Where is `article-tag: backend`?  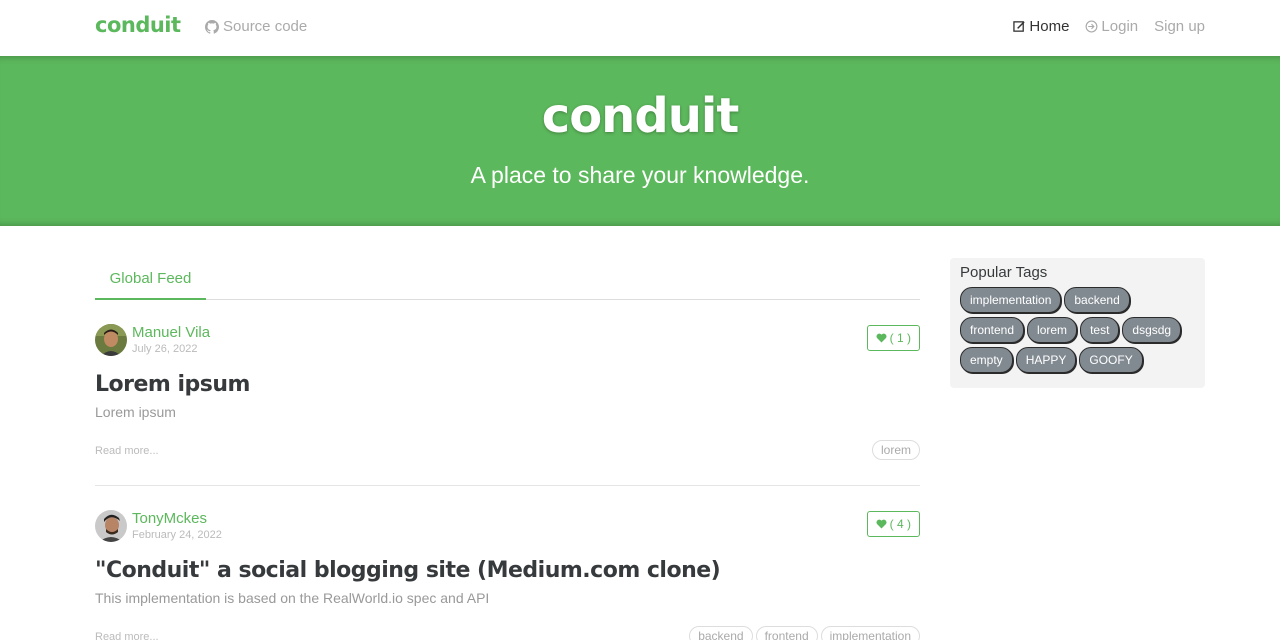
article-tag: backend is located at coordinates (721, 633).